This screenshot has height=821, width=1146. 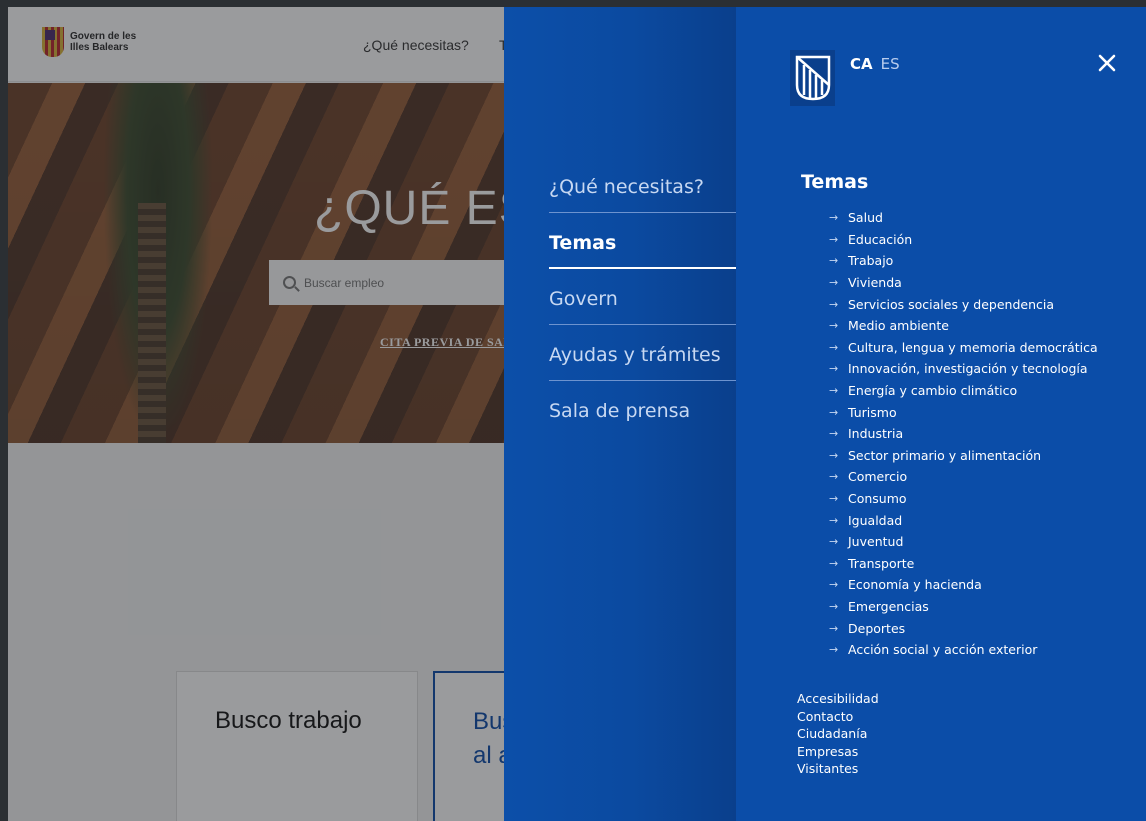 I want to click on temas-item-educacion: → Educación, so click(x=963, y=240).